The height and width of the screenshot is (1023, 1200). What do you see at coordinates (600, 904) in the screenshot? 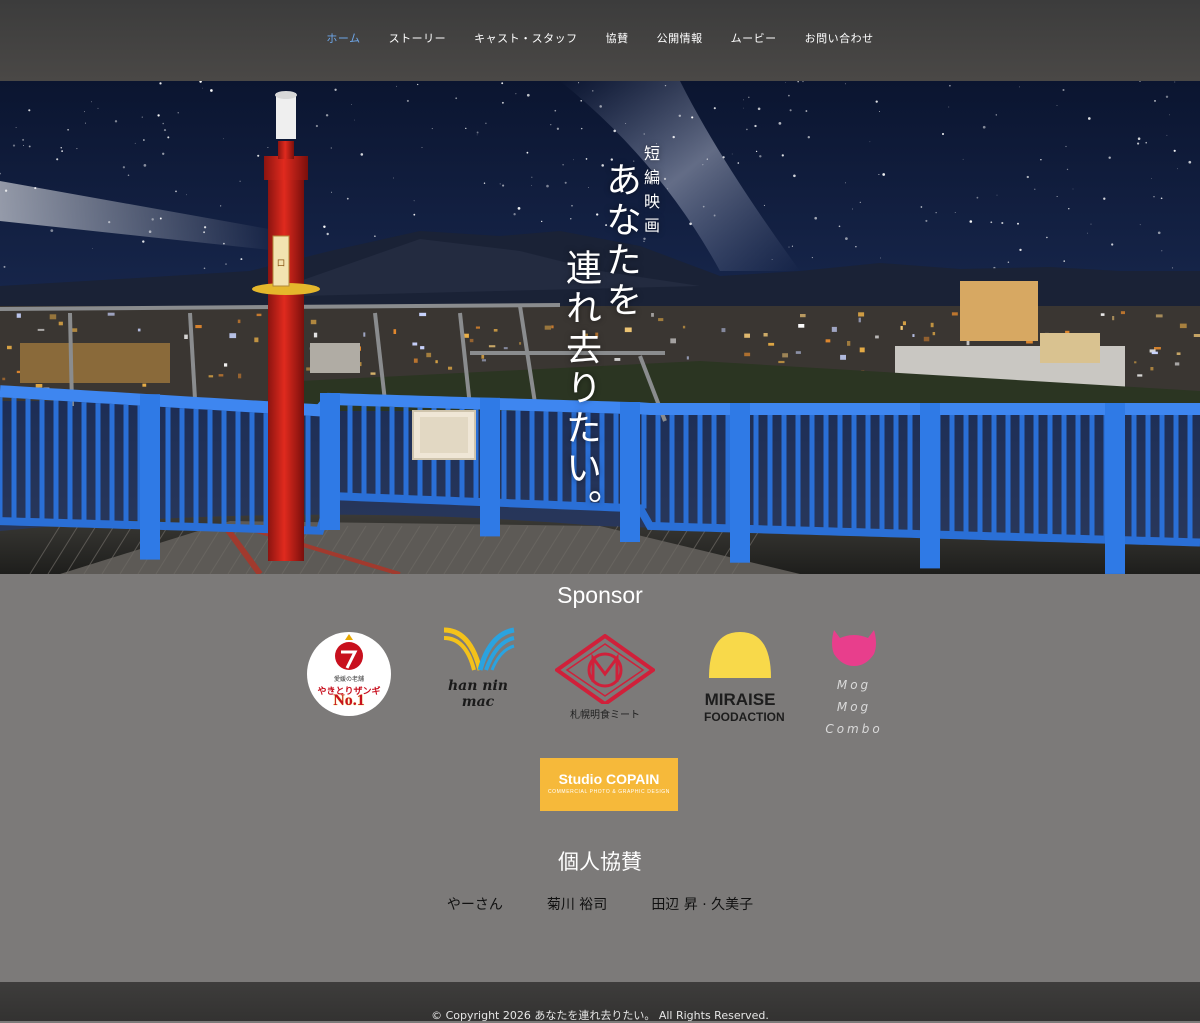
I see `individual-sponsor-list: やーさん 菊川 裕司 田辺 昇 · 久美子` at bounding box center [600, 904].